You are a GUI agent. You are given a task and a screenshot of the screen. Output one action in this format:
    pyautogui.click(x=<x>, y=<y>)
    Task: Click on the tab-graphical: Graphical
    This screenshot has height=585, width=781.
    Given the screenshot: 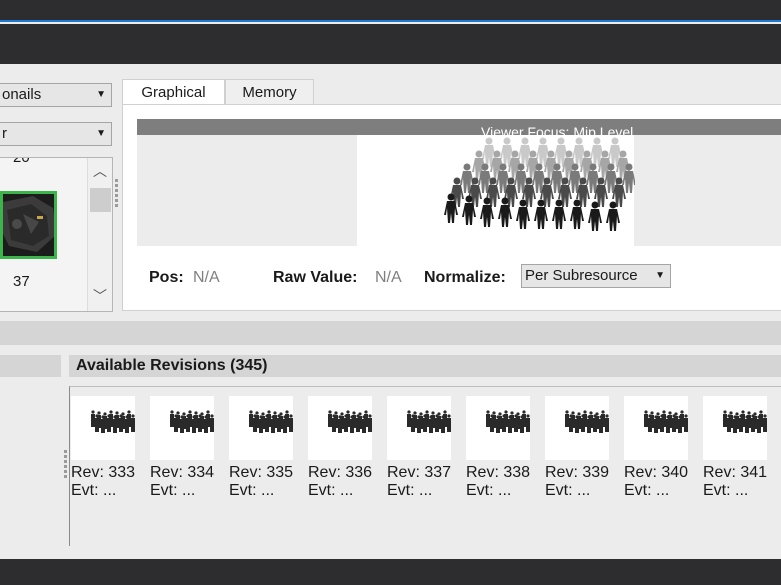 What is the action you would take?
    pyautogui.click(x=173, y=92)
    